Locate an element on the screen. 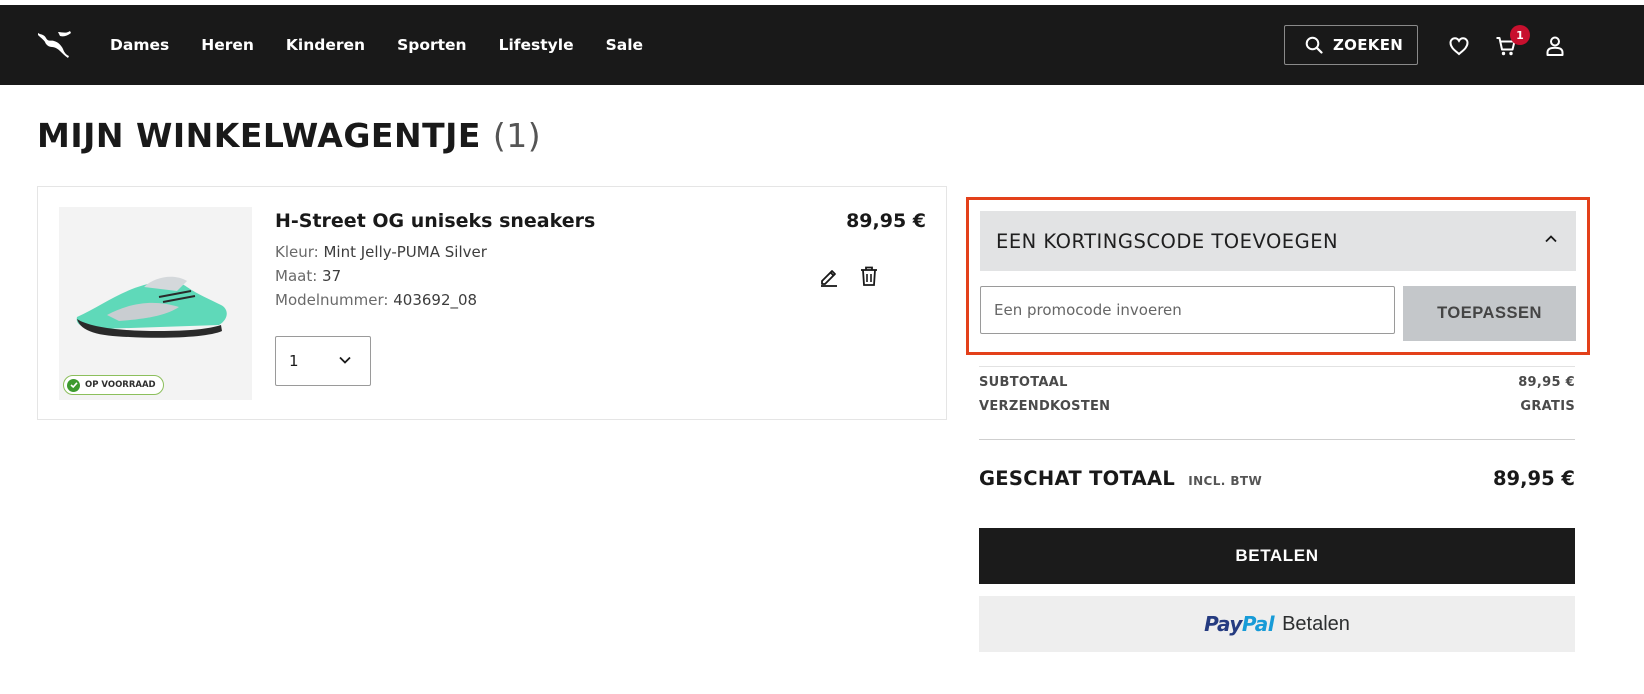 The width and height of the screenshot is (1644, 694). nav-item-lifestyle: Lifestyle is located at coordinates (536, 45).